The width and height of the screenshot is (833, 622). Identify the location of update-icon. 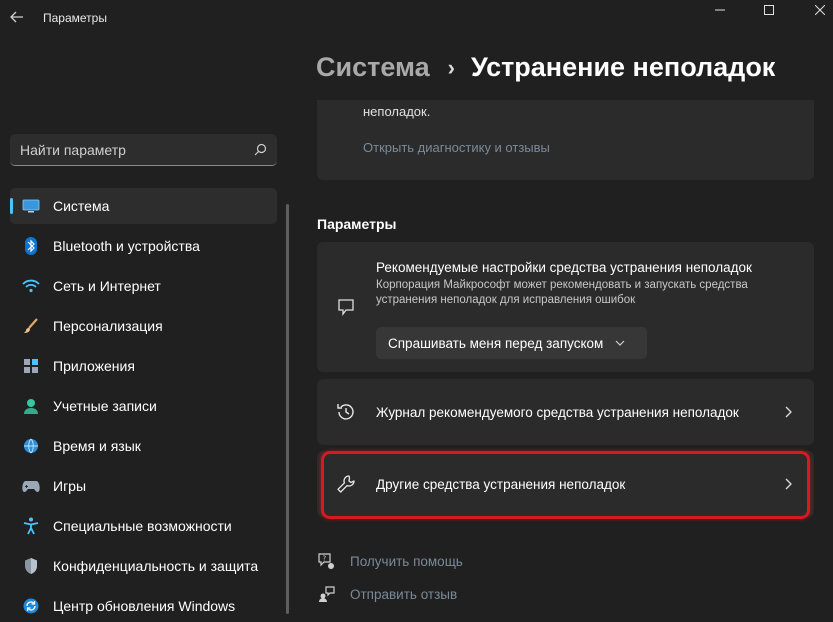
(31, 606).